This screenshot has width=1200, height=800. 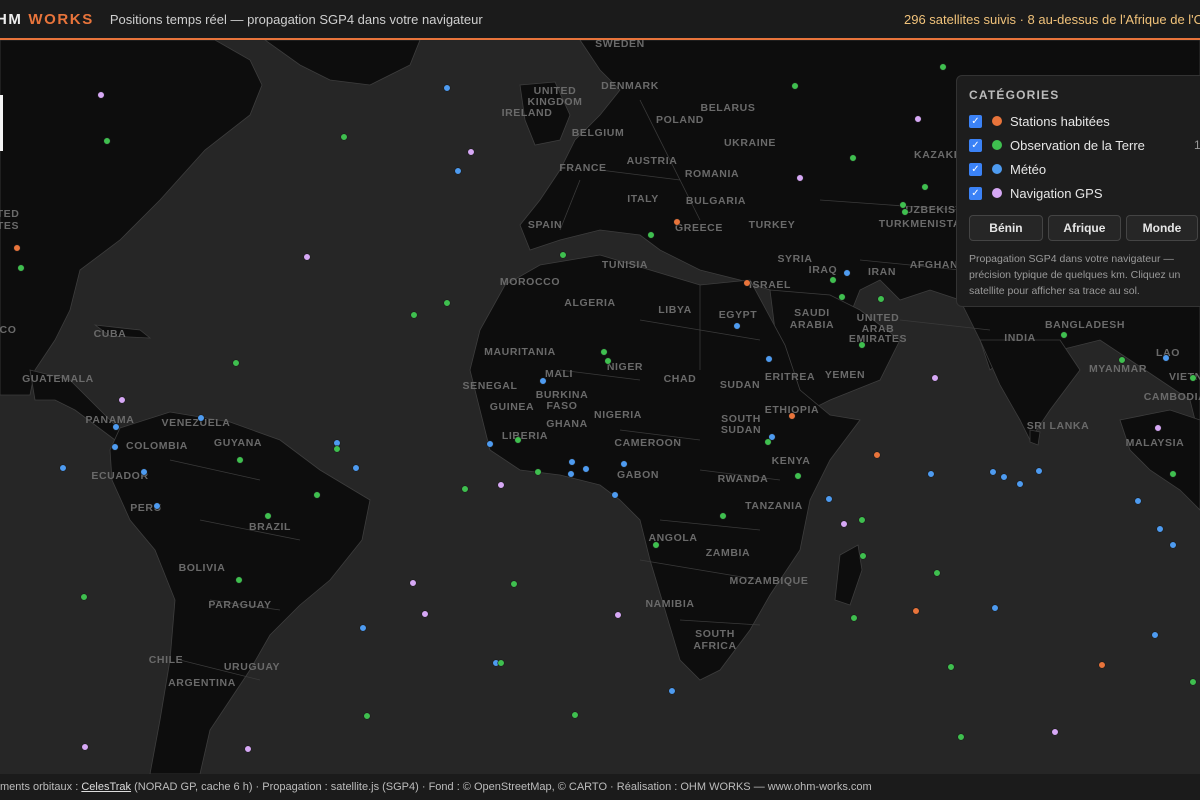 I want to click on category-crewed-stations: ✓ Stations habitées, so click(x=1084, y=121).